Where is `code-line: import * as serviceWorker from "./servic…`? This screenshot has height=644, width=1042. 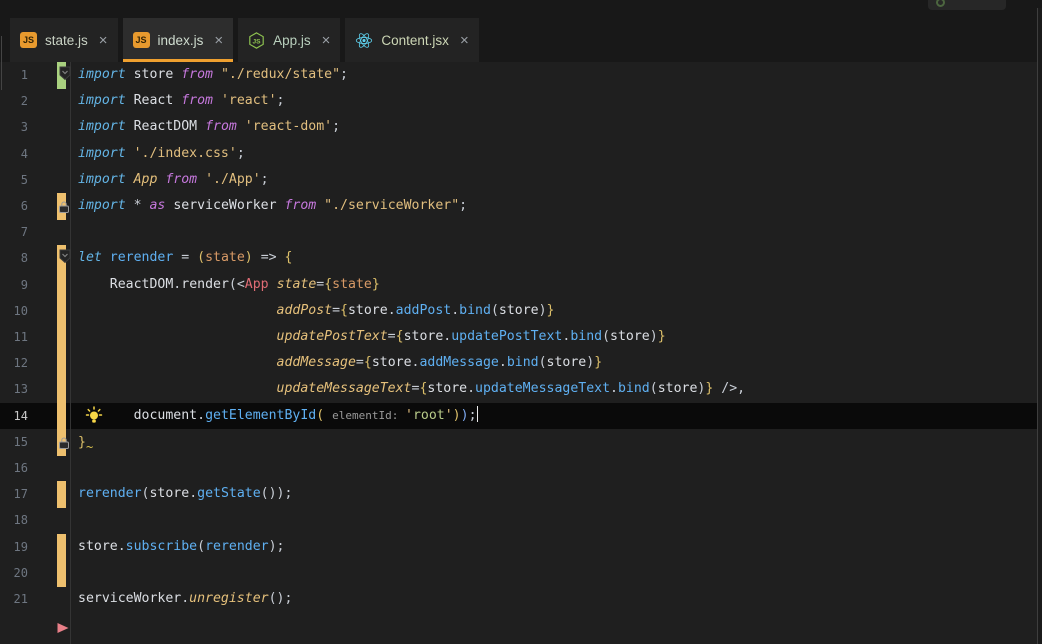 code-line: import * as serviceWorker from "./servic… is located at coordinates (272, 206).